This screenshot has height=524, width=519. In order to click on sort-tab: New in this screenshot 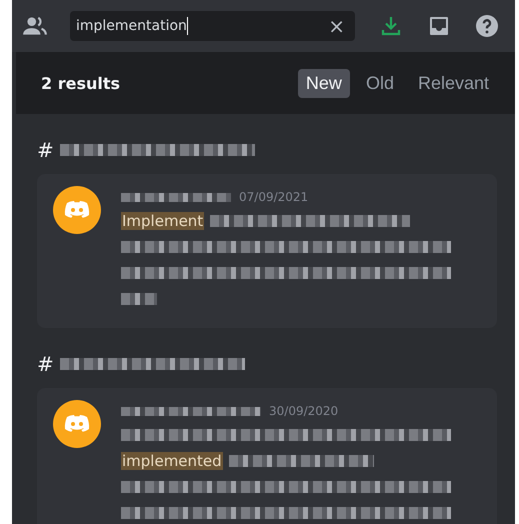, I will do `click(324, 83)`.